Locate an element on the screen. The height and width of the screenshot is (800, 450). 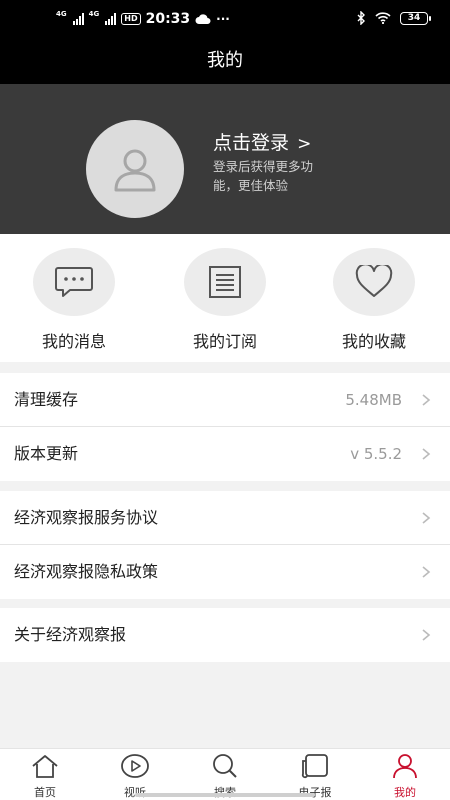
heart-icon is located at coordinates (374, 281).